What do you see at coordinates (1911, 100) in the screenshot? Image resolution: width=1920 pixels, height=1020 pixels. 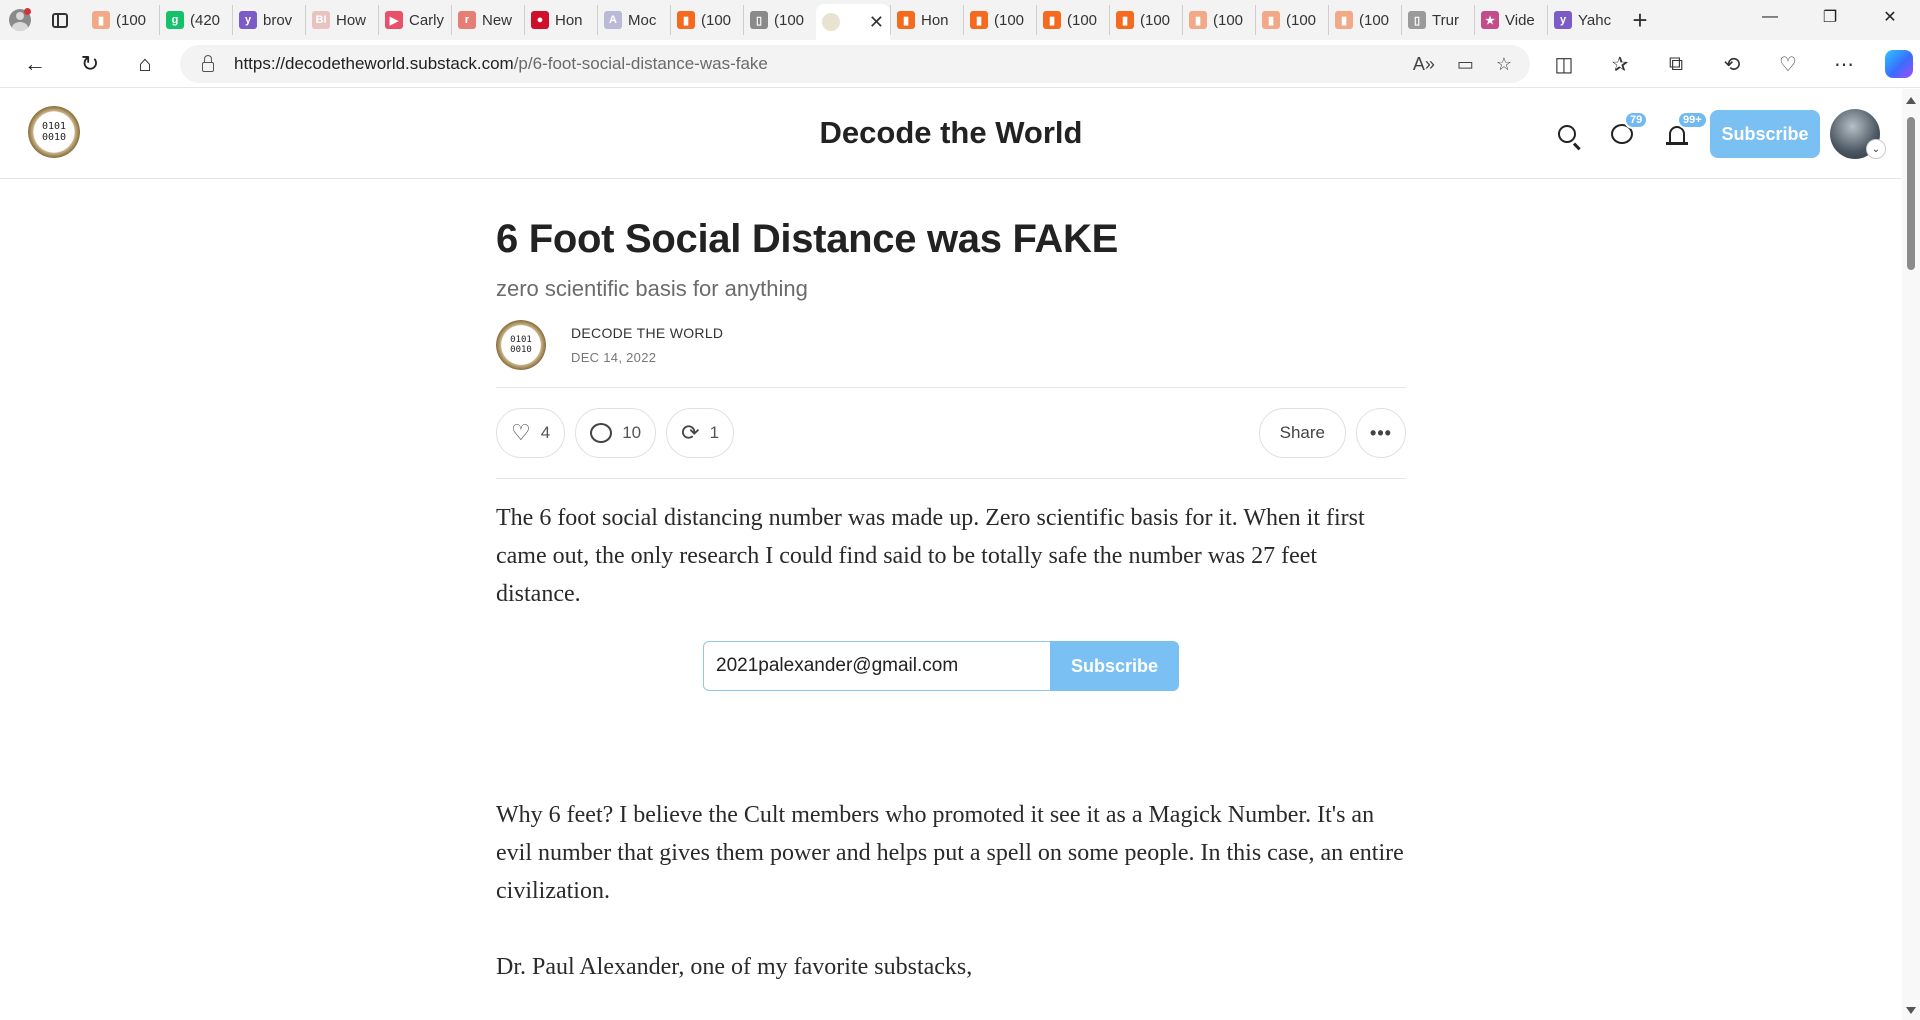 I see `scroll-up-arrow` at bounding box center [1911, 100].